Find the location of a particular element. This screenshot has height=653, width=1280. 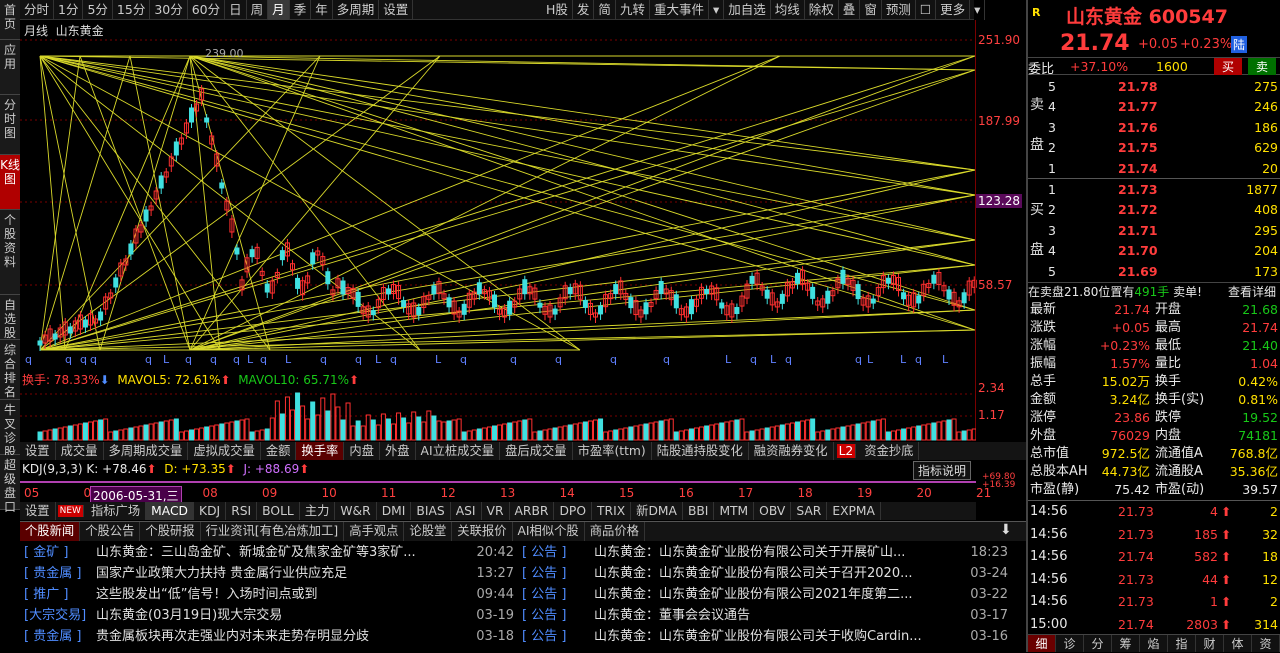

ind-tab-18: MTM is located at coordinates (734, 511).